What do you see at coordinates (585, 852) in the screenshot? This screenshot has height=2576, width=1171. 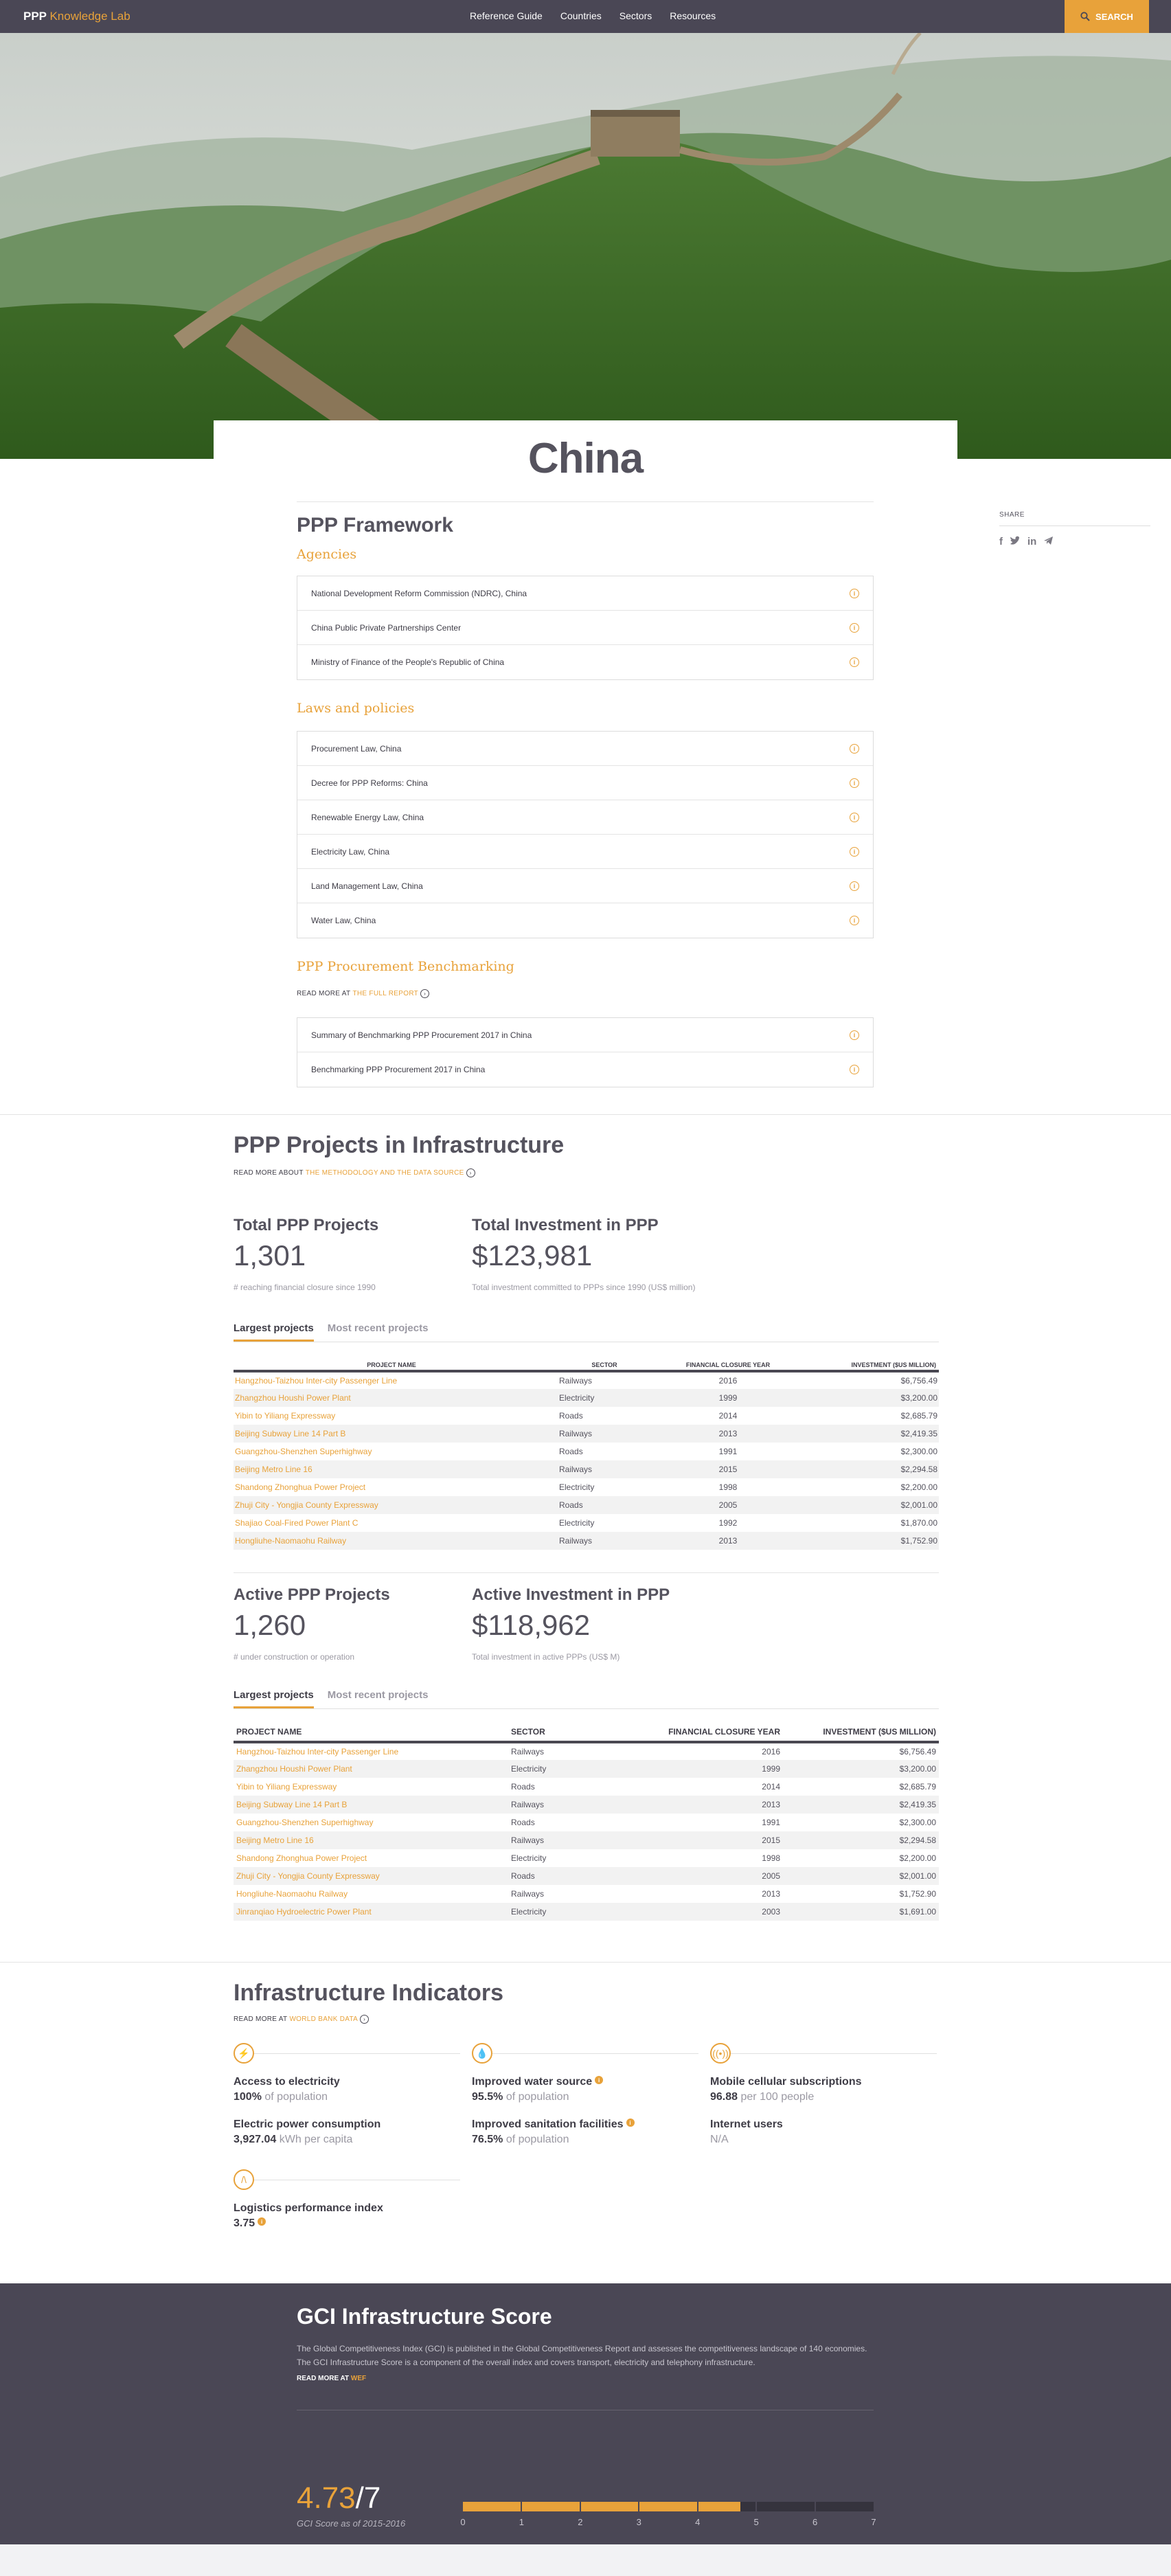 I see `list-item: Electricity Law, China i` at bounding box center [585, 852].